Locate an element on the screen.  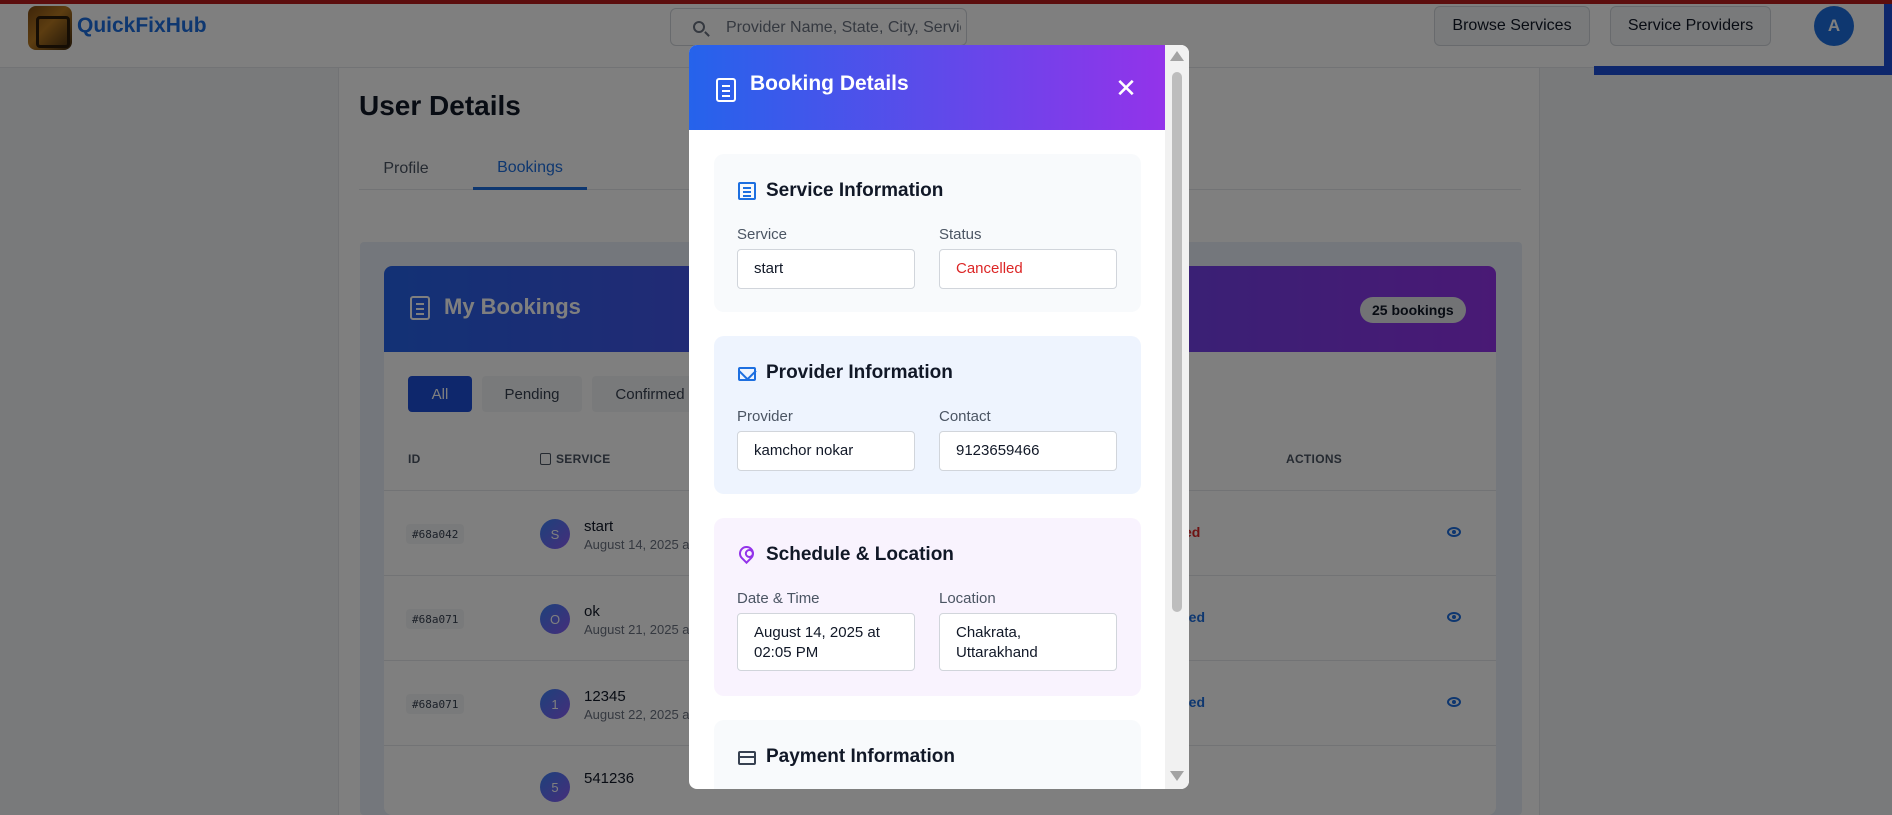
location-value: Chakrata, Uttarakhand is located at coordinates (1028, 642).